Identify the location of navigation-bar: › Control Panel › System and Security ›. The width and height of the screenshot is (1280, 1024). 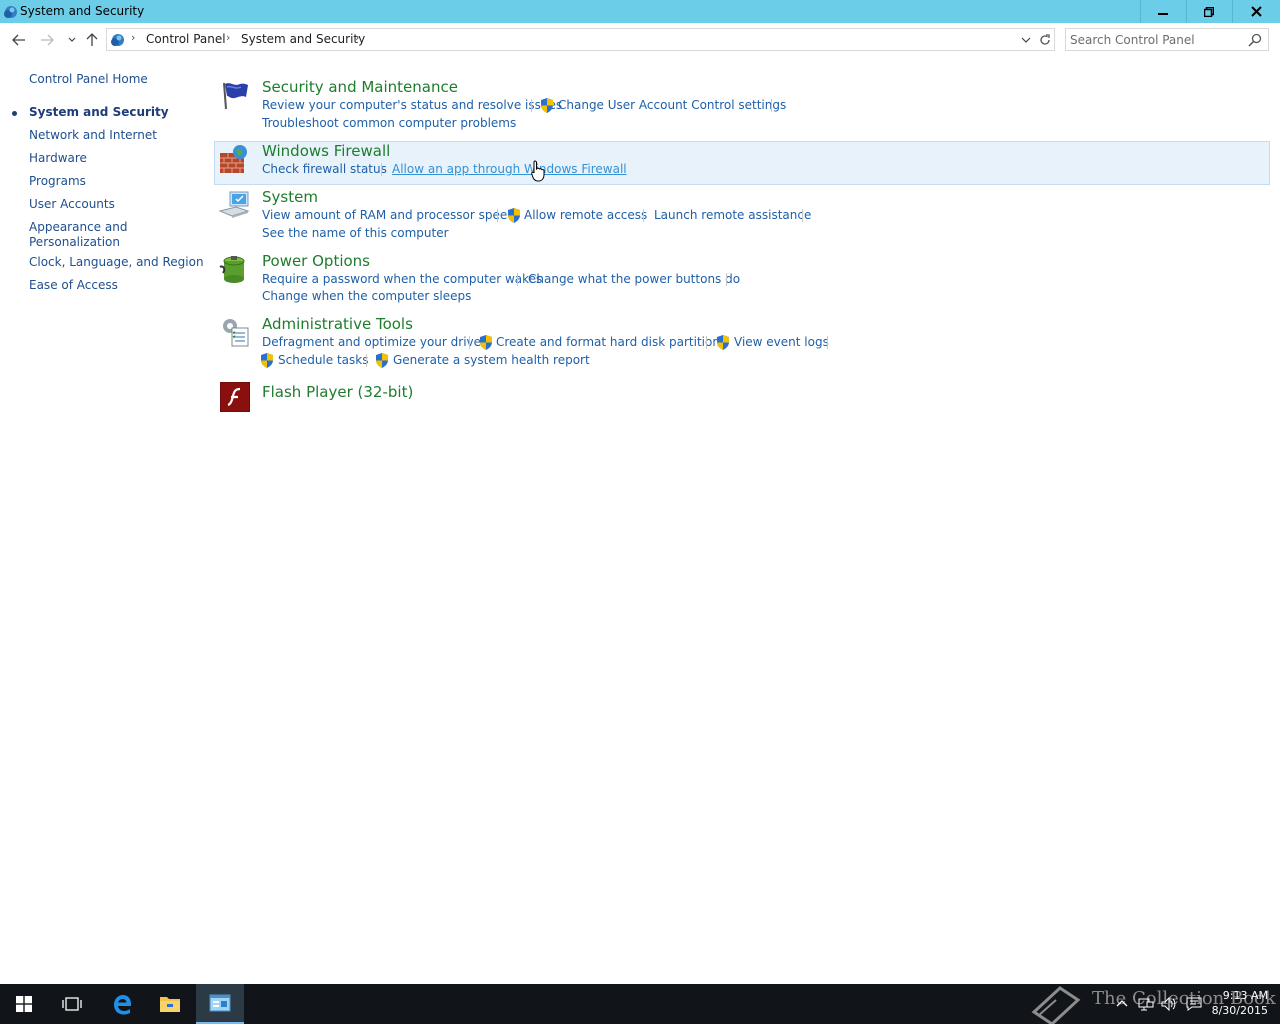
(640, 39).